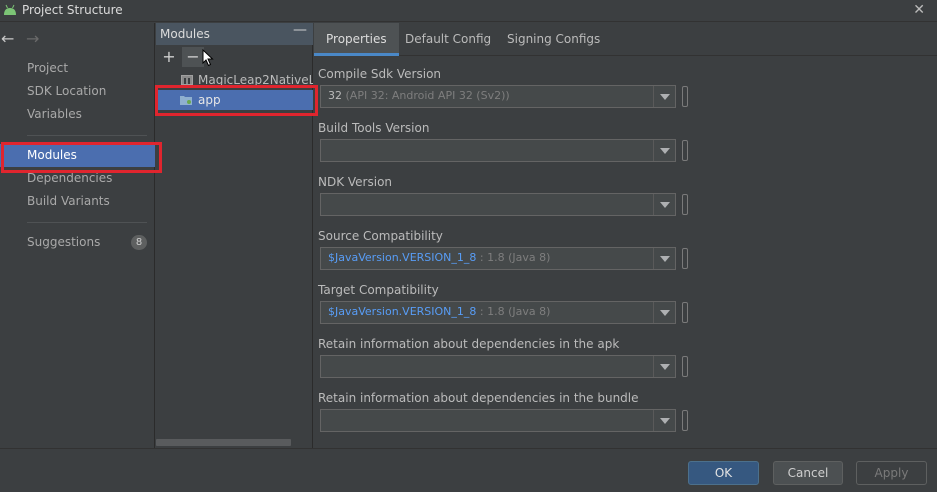 This screenshot has width=937, height=492. I want to click on minimize-icon: —, so click(300, 30).